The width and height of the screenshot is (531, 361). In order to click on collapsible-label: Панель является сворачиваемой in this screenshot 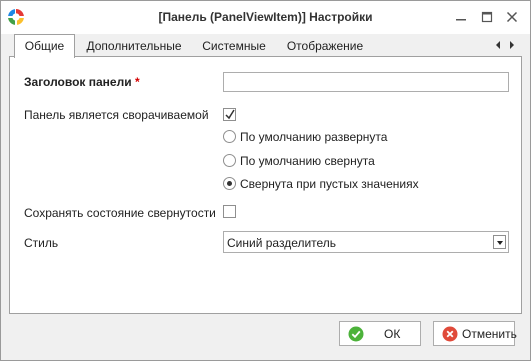, I will do `click(116, 115)`.